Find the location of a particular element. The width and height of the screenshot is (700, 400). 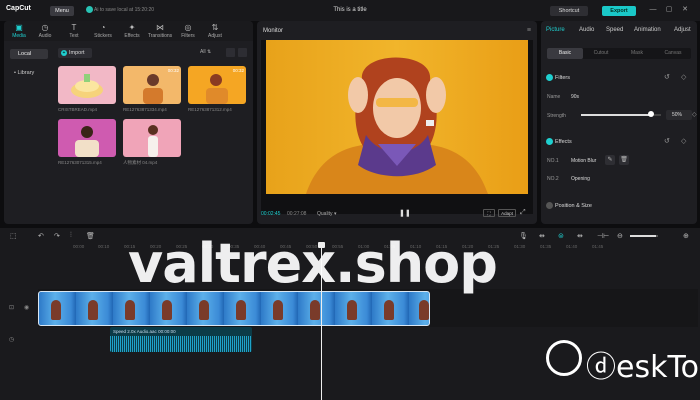

thumb-label: CRISTBREAD.mp4 is located at coordinates (78, 109).